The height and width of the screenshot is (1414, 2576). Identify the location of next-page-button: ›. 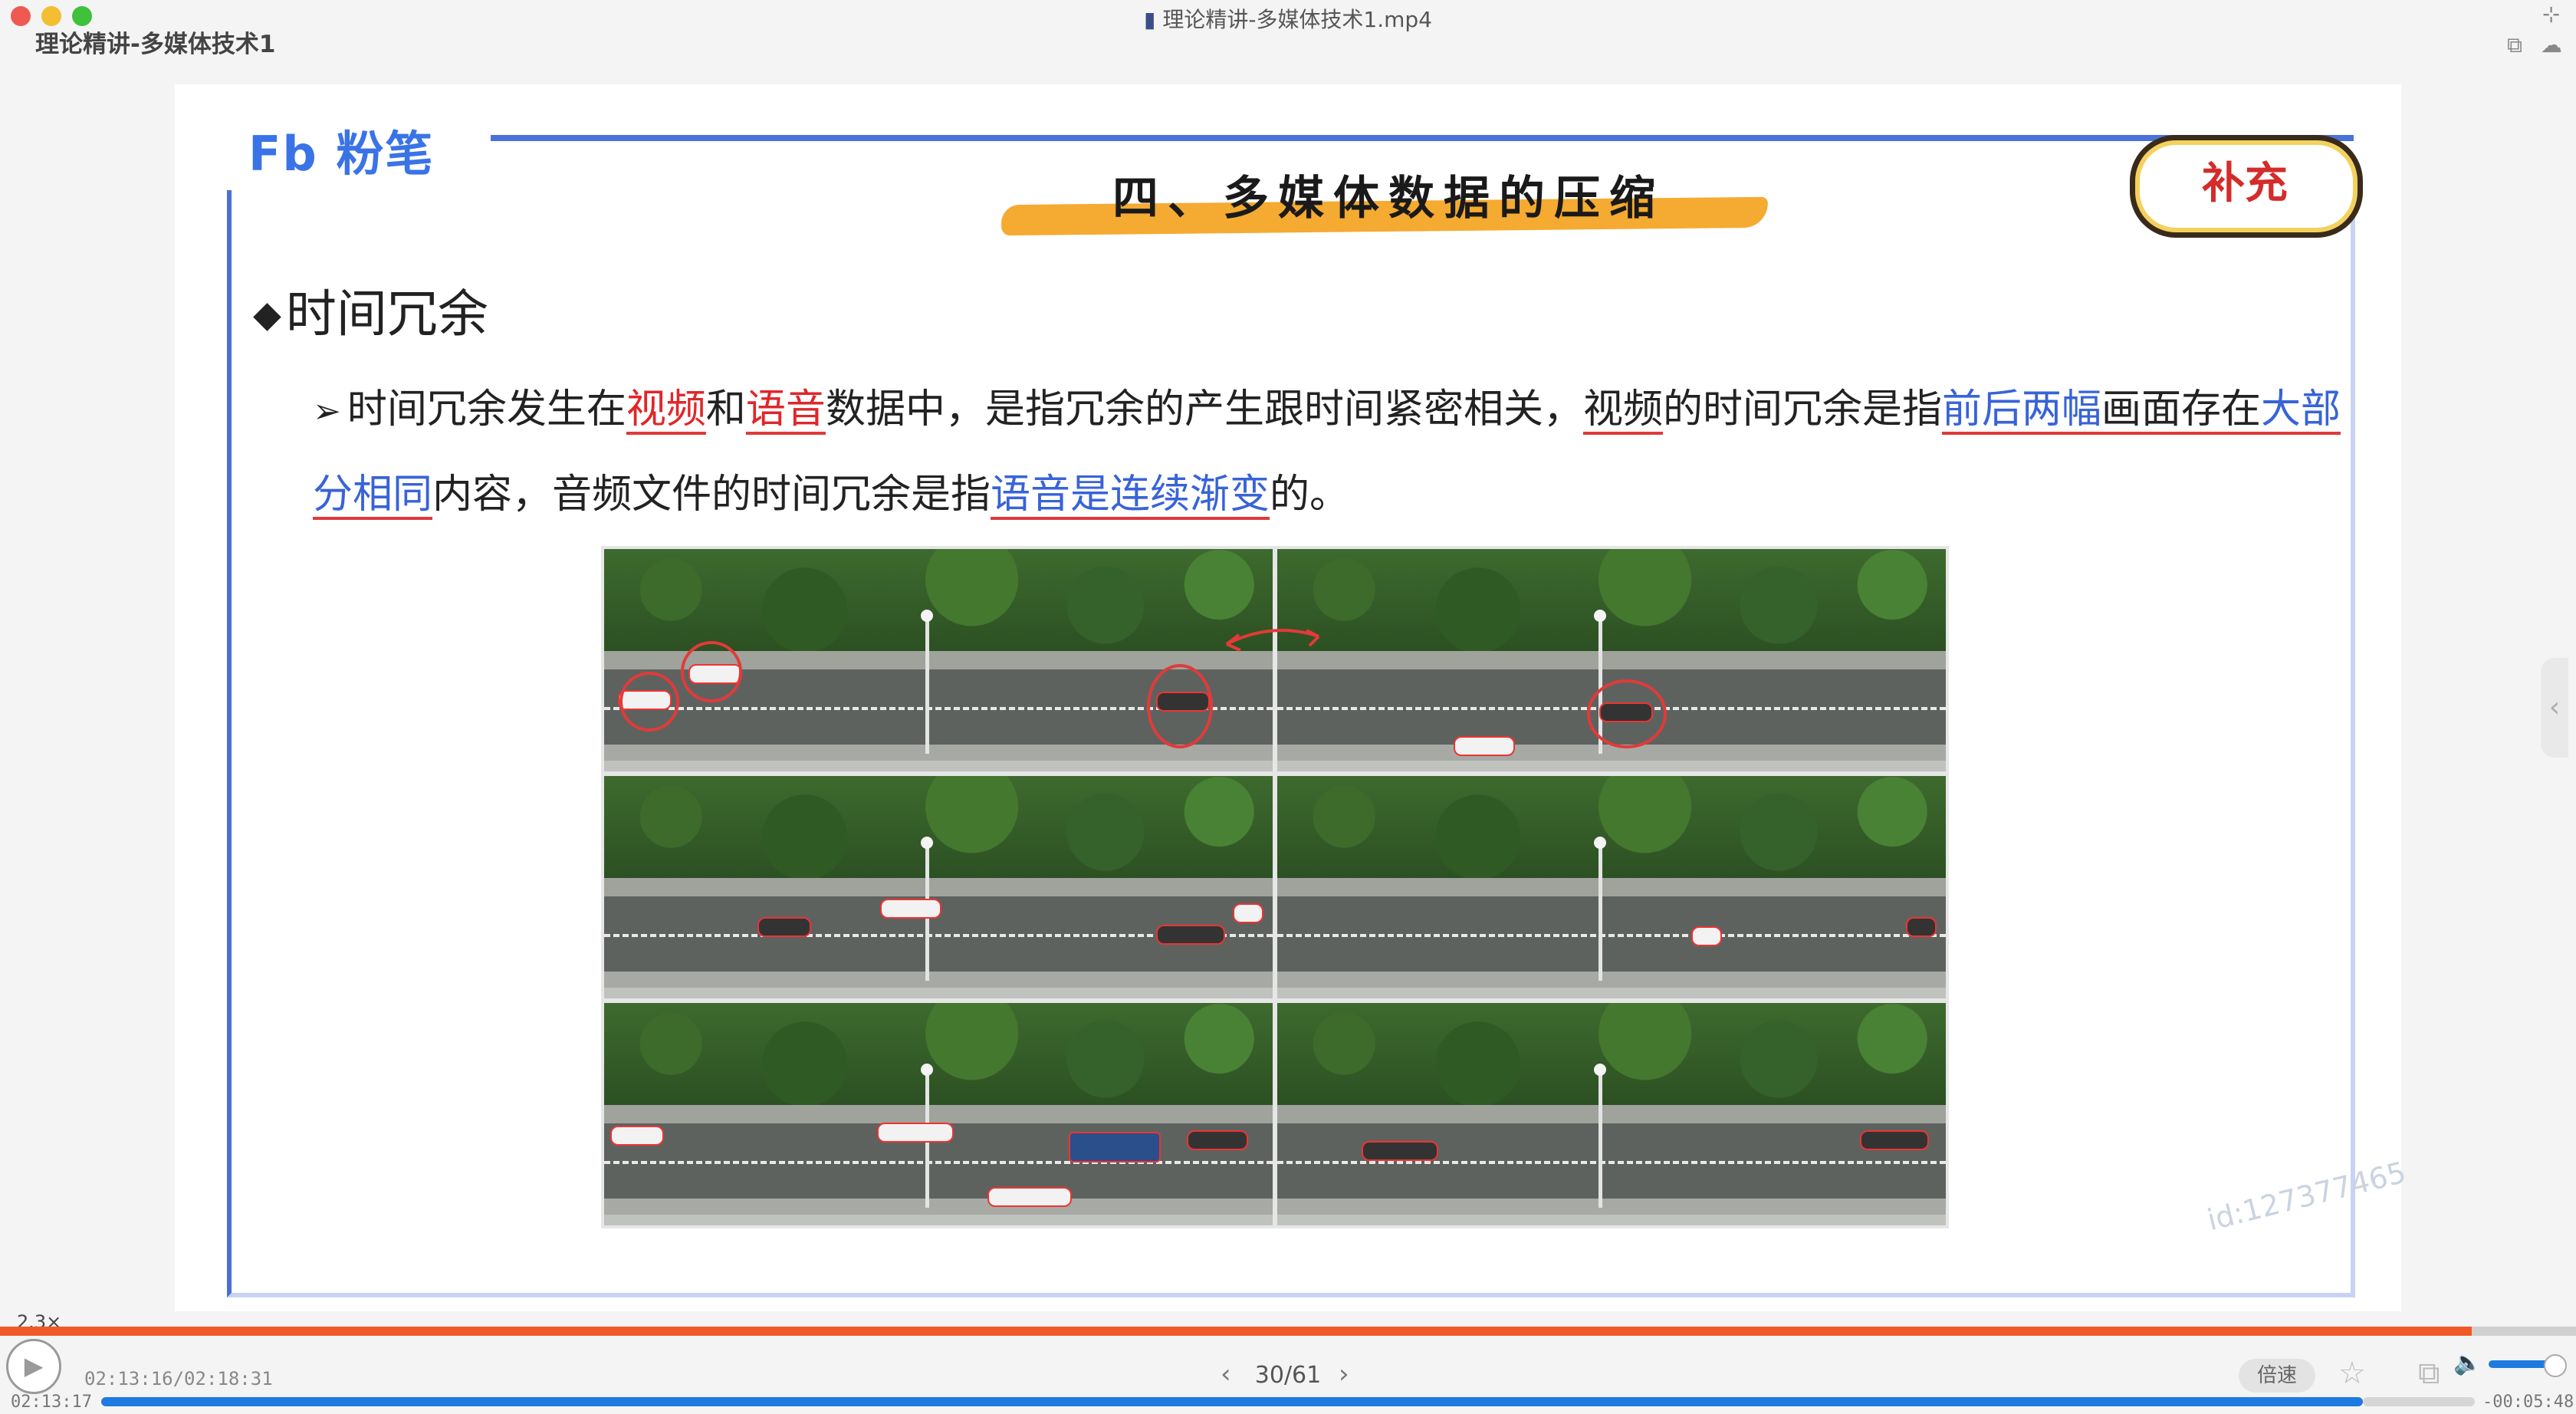
(1344, 1374).